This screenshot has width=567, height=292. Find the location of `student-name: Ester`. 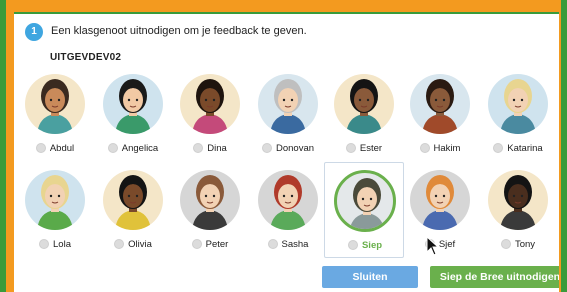

student-name: Ester is located at coordinates (371, 148).